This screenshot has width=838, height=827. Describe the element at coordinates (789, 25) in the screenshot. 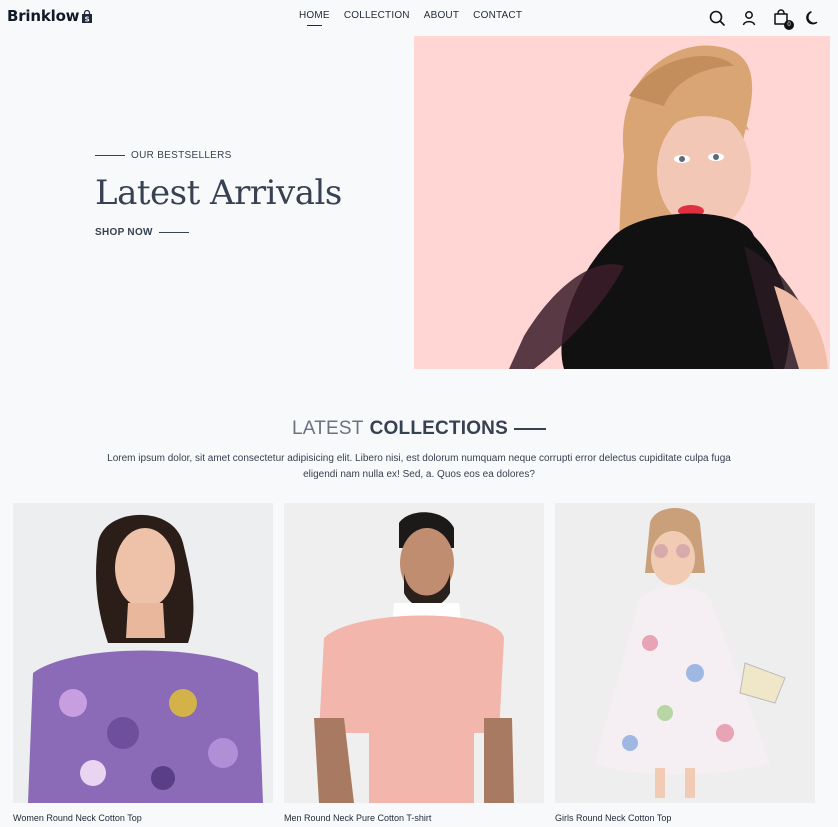

I see `cart-count-badge: 0` at that location.